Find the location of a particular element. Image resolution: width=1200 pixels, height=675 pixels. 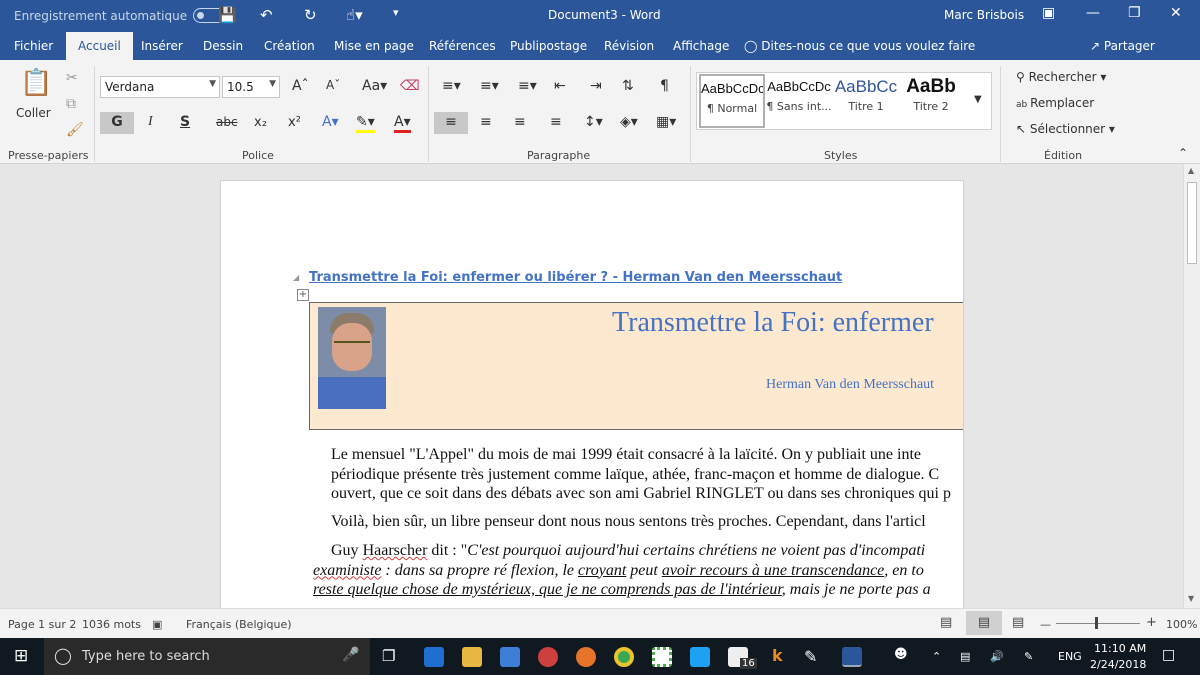

language-status: Français (Belgique) is located at coordinates (239, 624).